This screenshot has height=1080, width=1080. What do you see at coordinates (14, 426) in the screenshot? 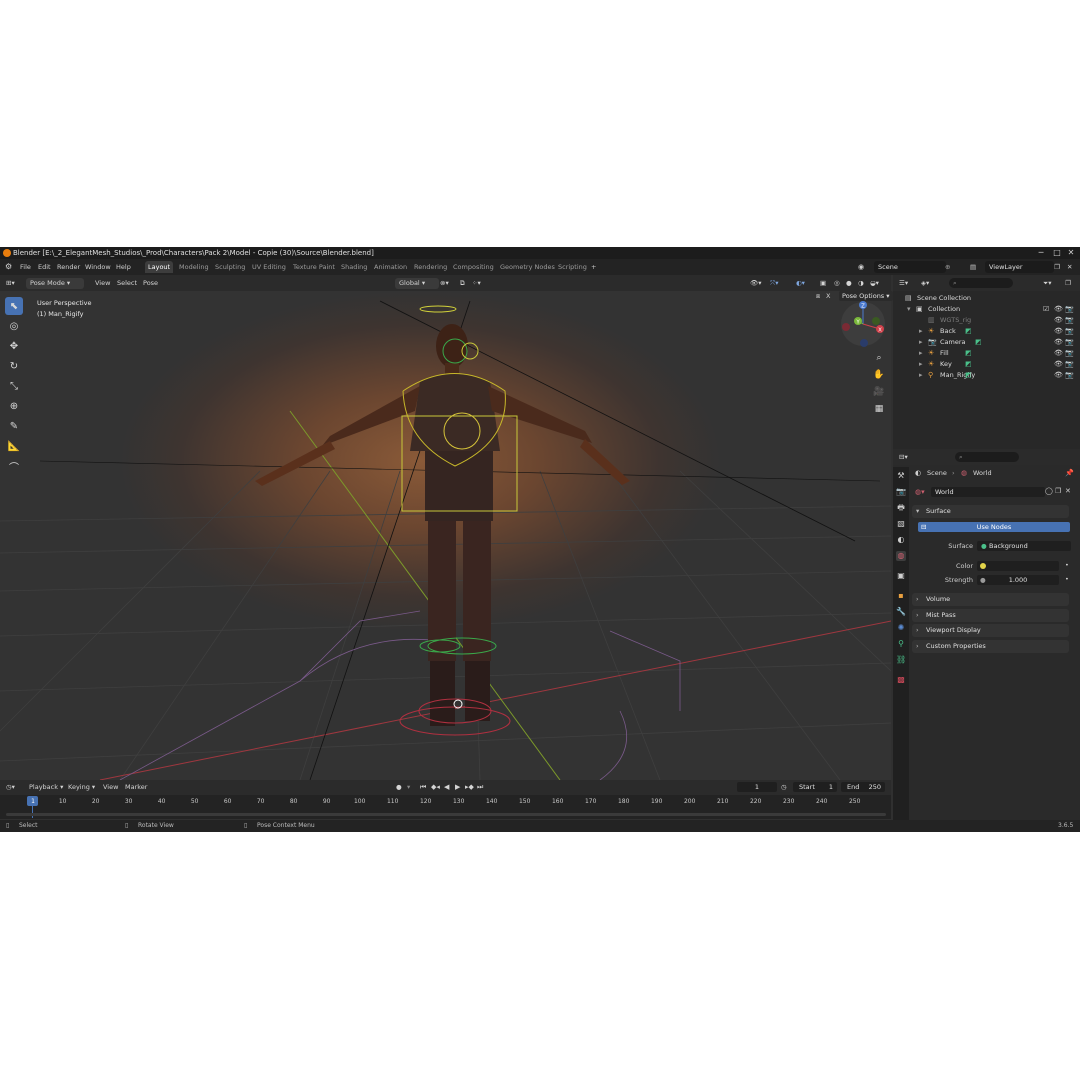
I see `annotate-tool-icon: ✎` at bounding box center [14, 426].